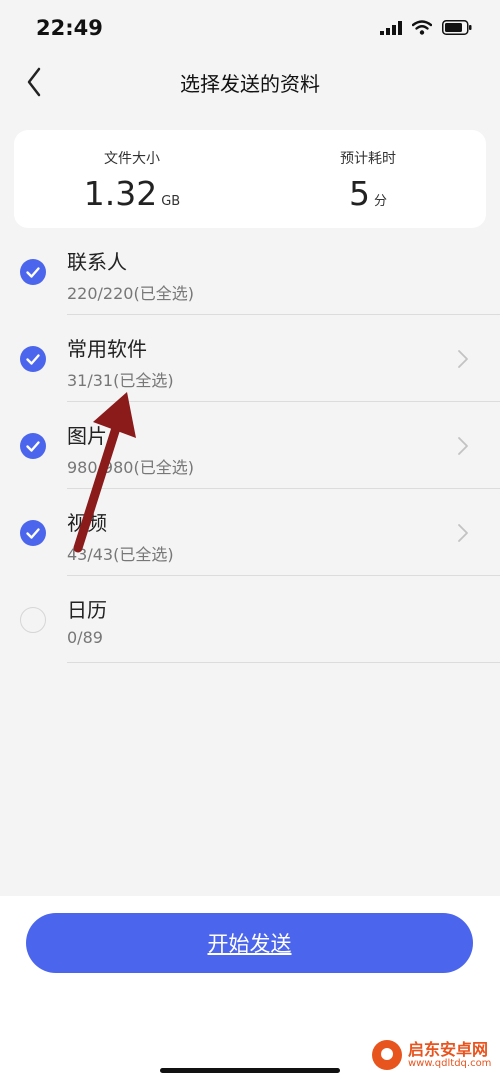 This screenshot has width=500, height=1083. I want to click on item-title: 日历, so click(87, 610).